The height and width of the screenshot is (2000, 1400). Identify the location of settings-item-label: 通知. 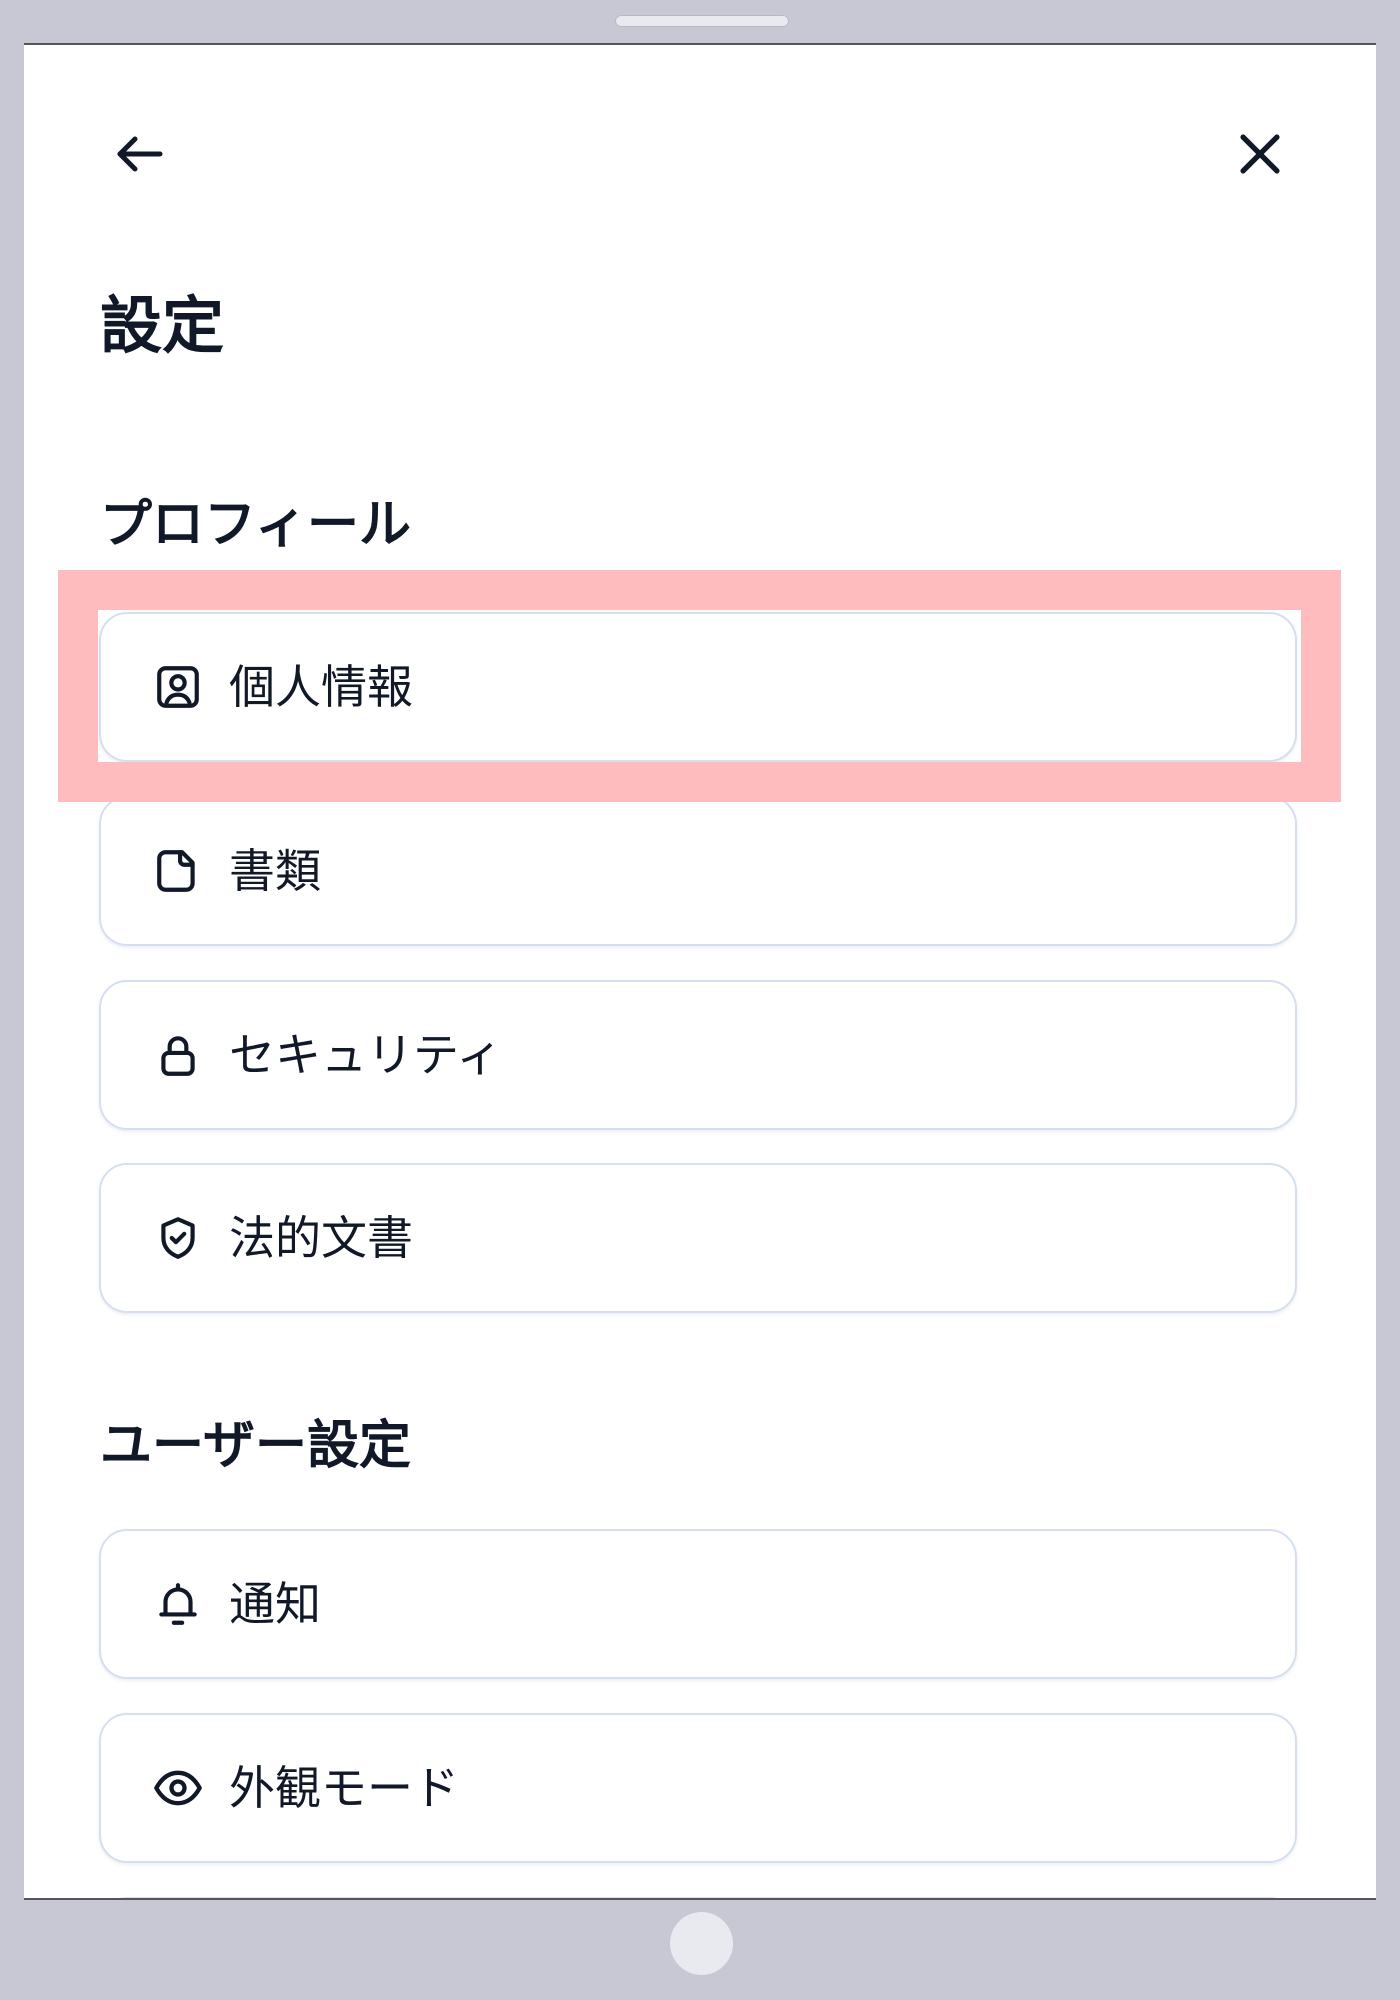
(275, 1604).